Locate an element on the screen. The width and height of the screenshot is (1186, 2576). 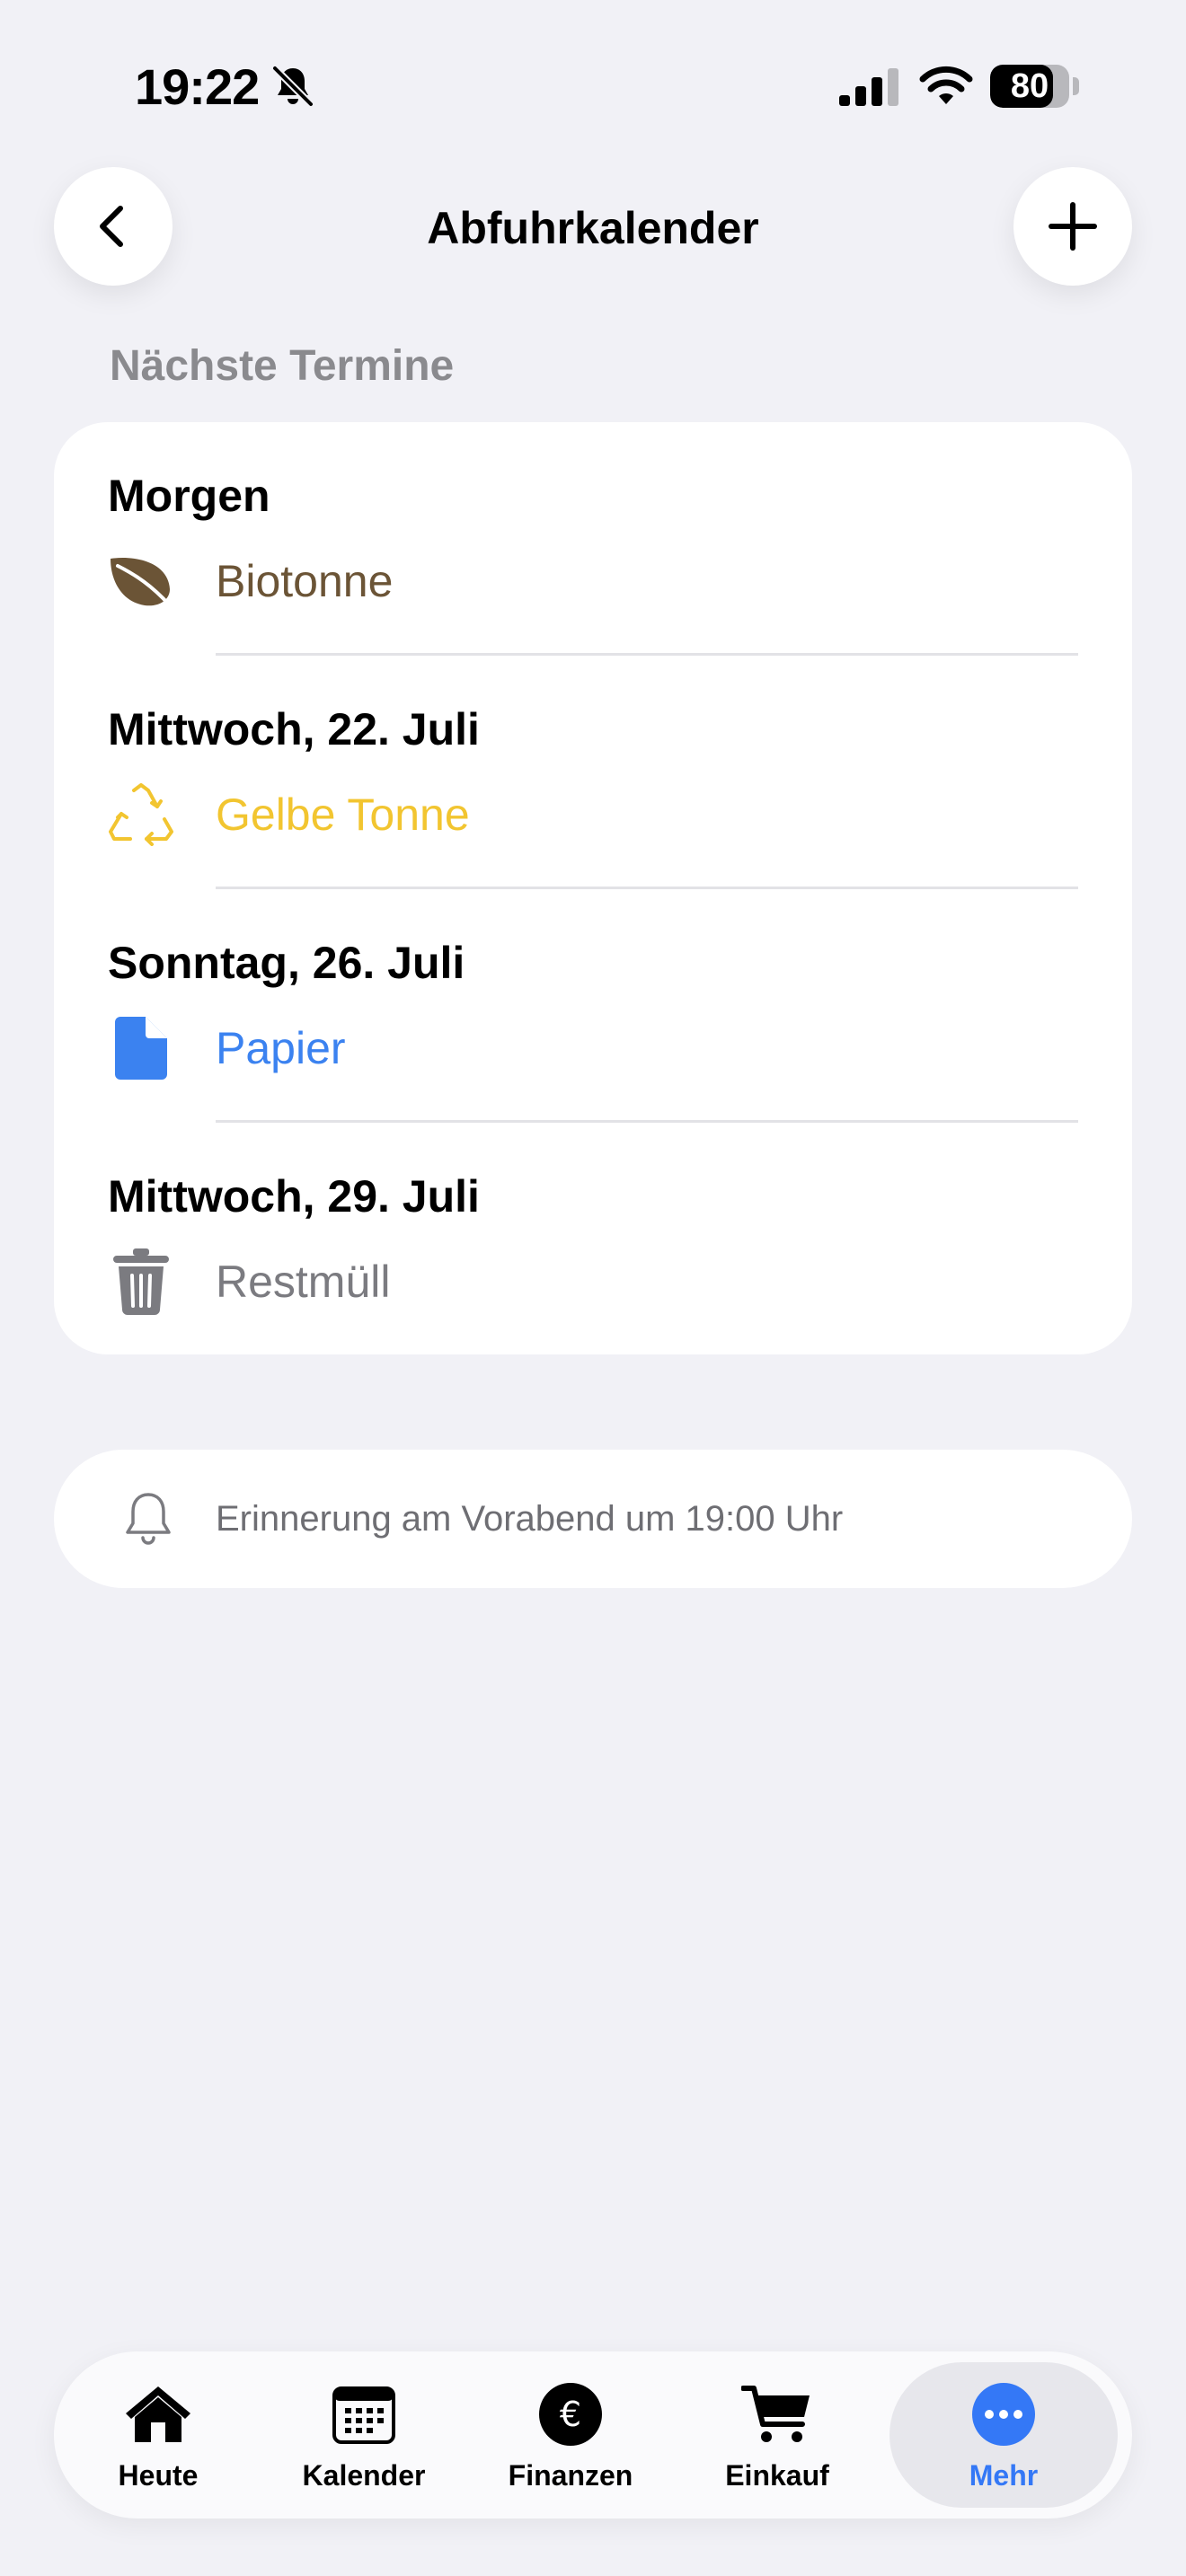
battery-icon: 80 is located at coordinates (1035, 86).